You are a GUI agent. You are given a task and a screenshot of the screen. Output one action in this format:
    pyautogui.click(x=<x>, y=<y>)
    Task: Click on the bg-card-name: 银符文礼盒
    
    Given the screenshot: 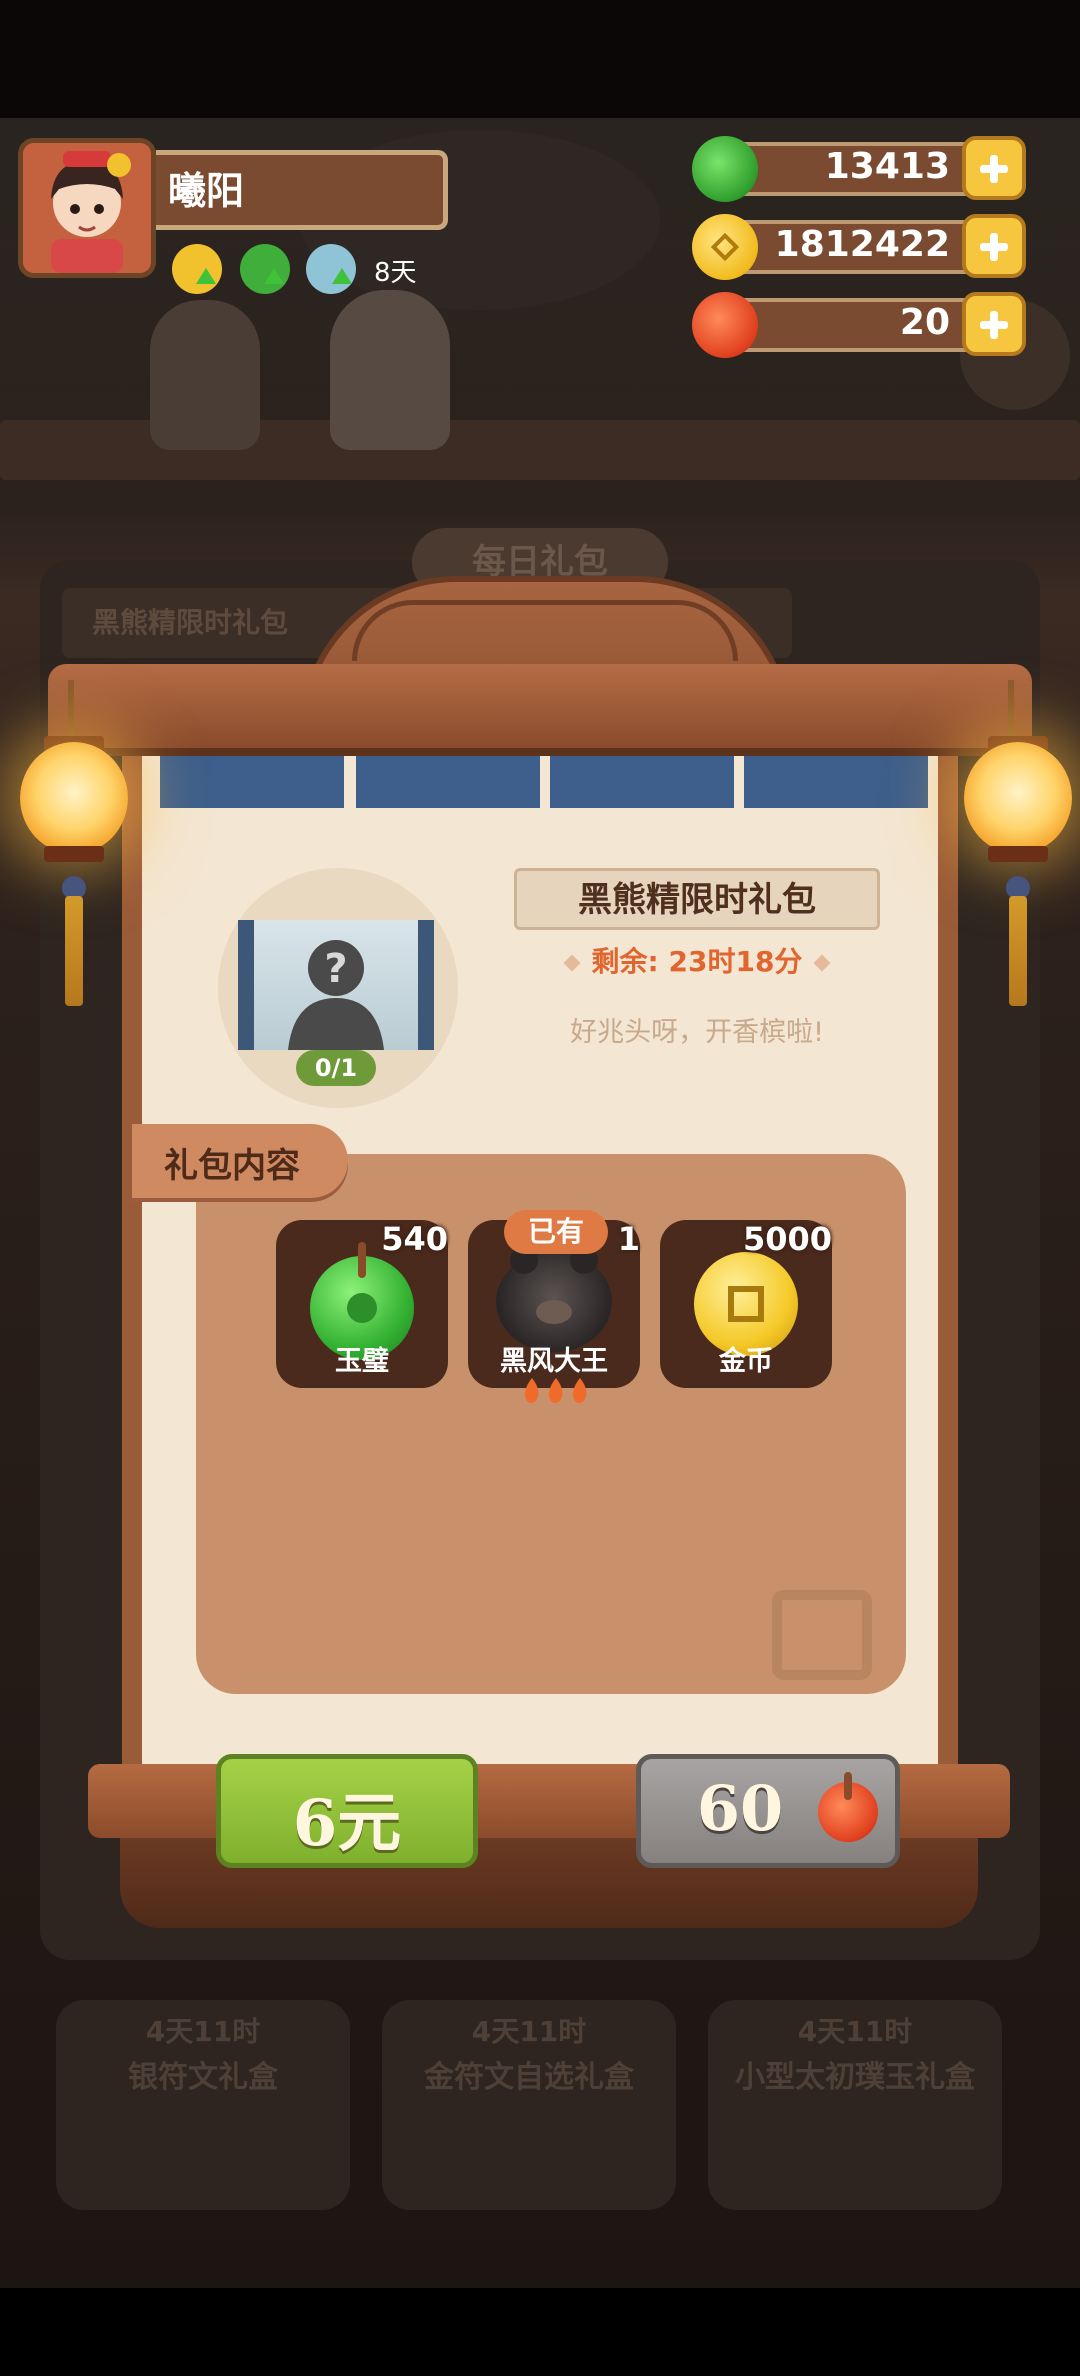 What is the action you would take?
    pyautogui.click(x=203, y=2077)
    